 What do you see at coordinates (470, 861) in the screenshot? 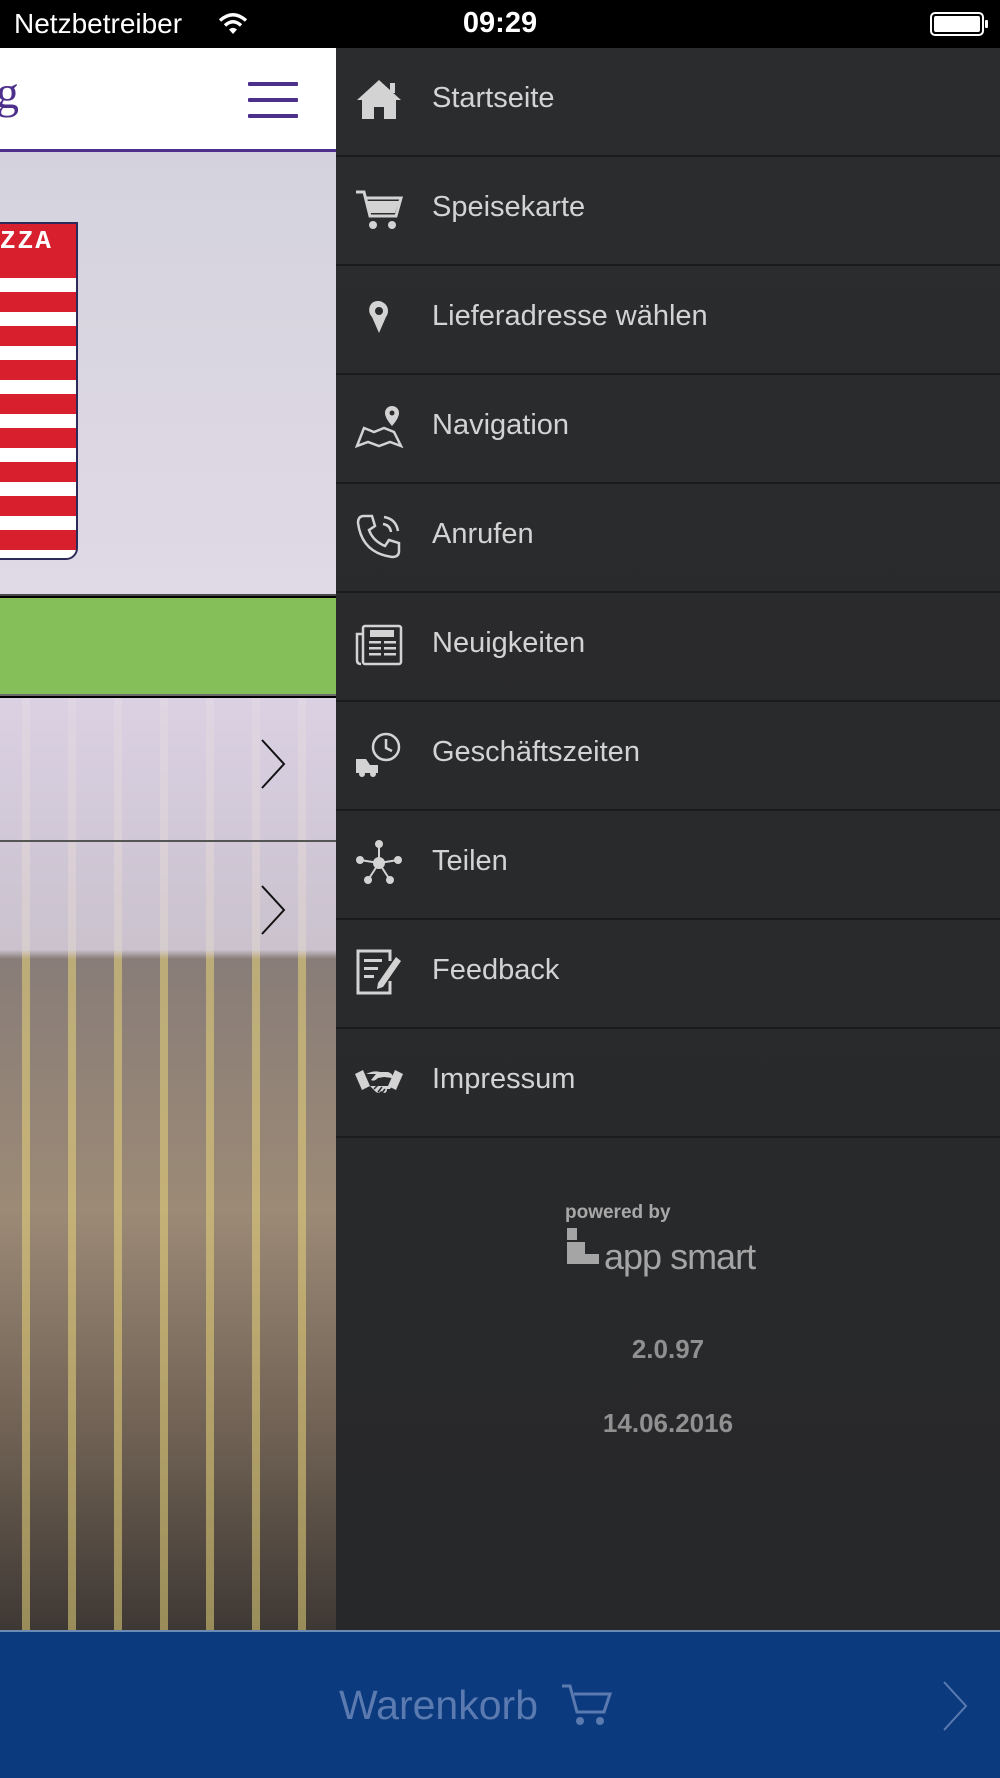
I see `menu-item-label: Teilen` at bounding box center [470, 861].